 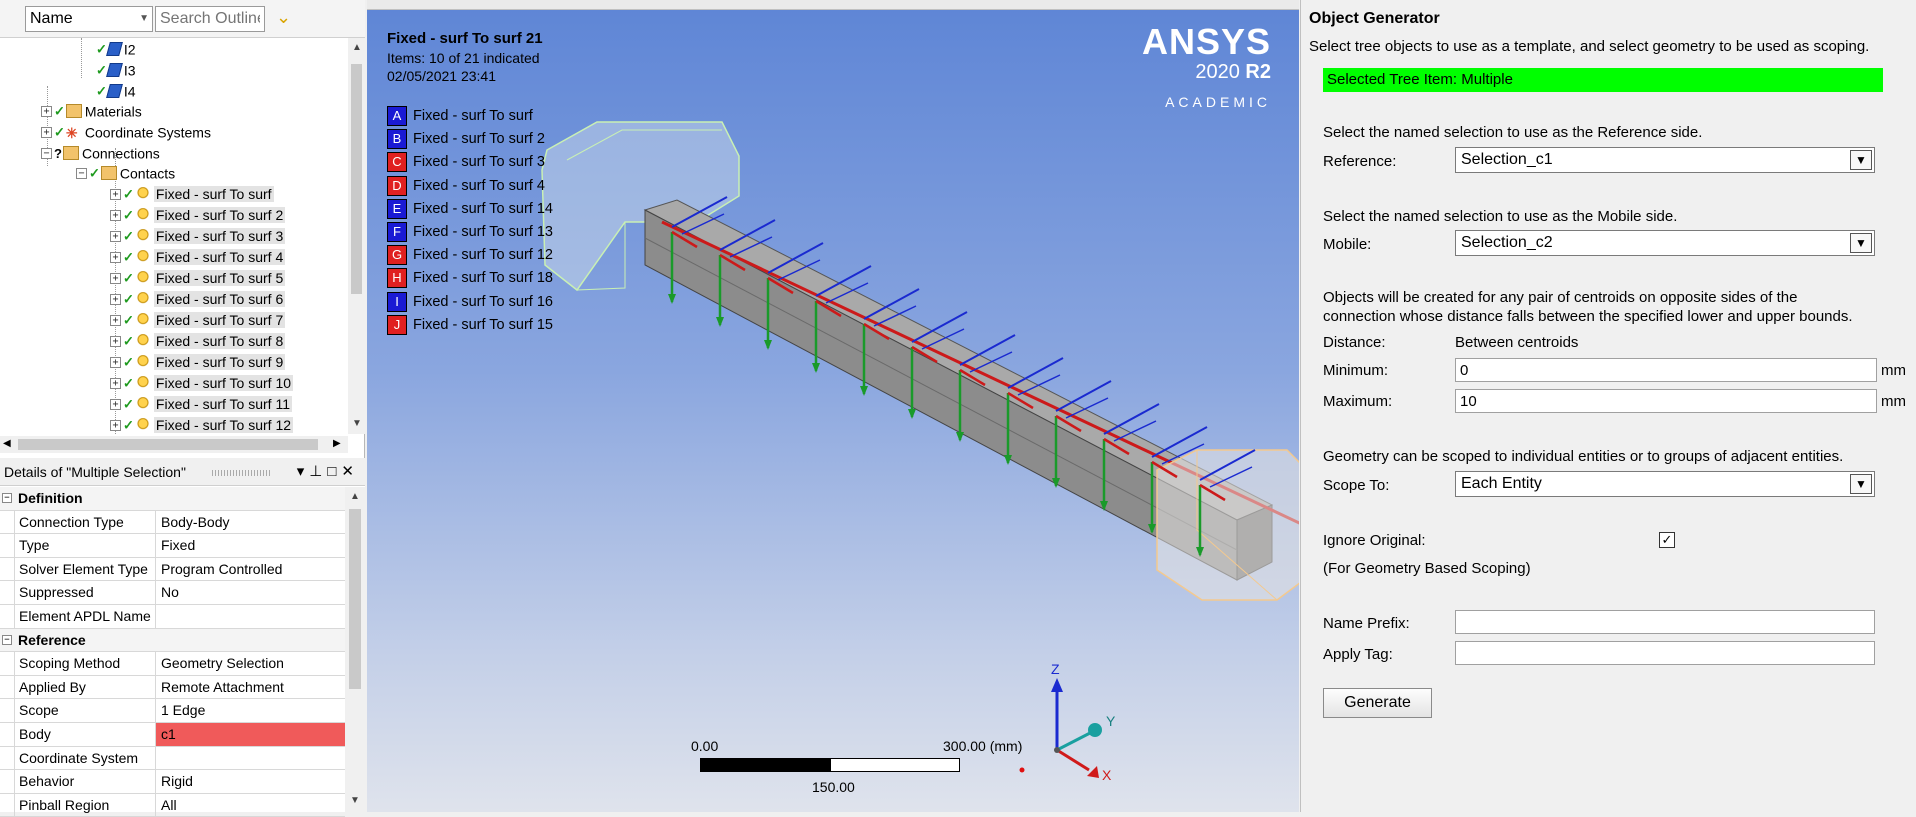 I want to click on minimum-input, so click(x=1666, y=370).